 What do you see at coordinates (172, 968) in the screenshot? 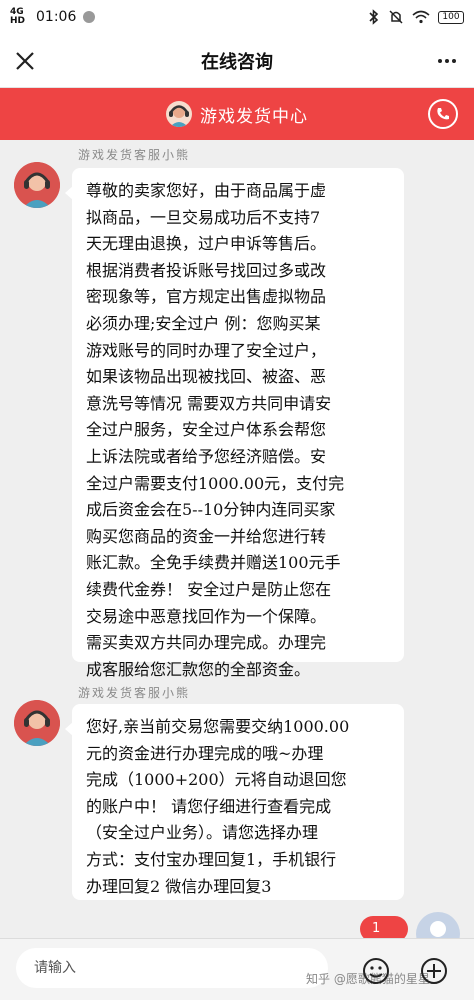
I see `message-input: 请输入` at bounding box center [172, 968].